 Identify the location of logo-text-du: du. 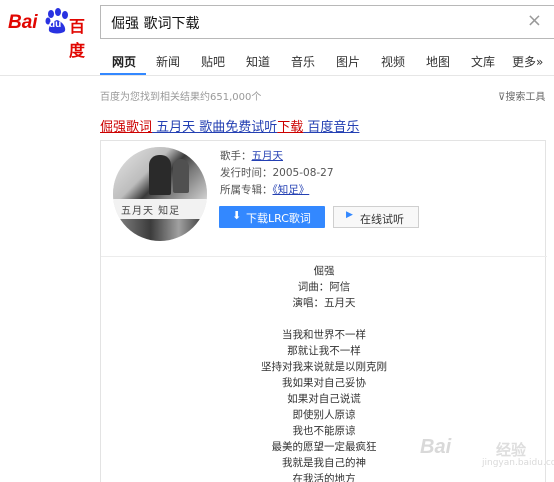
(55, 24).